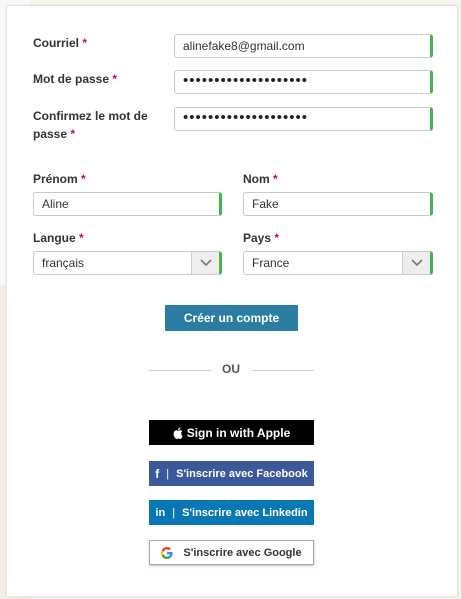  I want to click on country-label: Pays *, so click(261, 238).